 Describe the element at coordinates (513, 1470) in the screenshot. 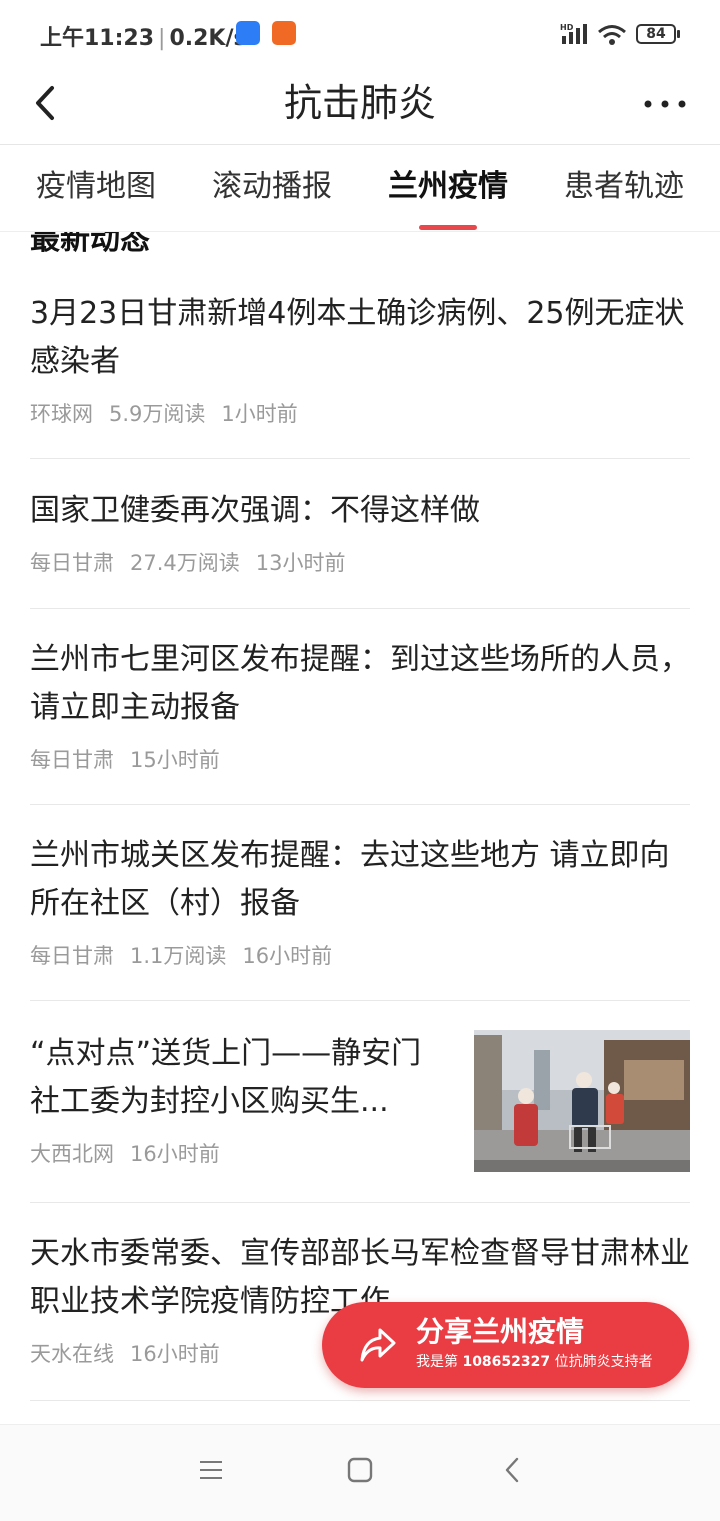

I see `back-nav-icon` at that location.